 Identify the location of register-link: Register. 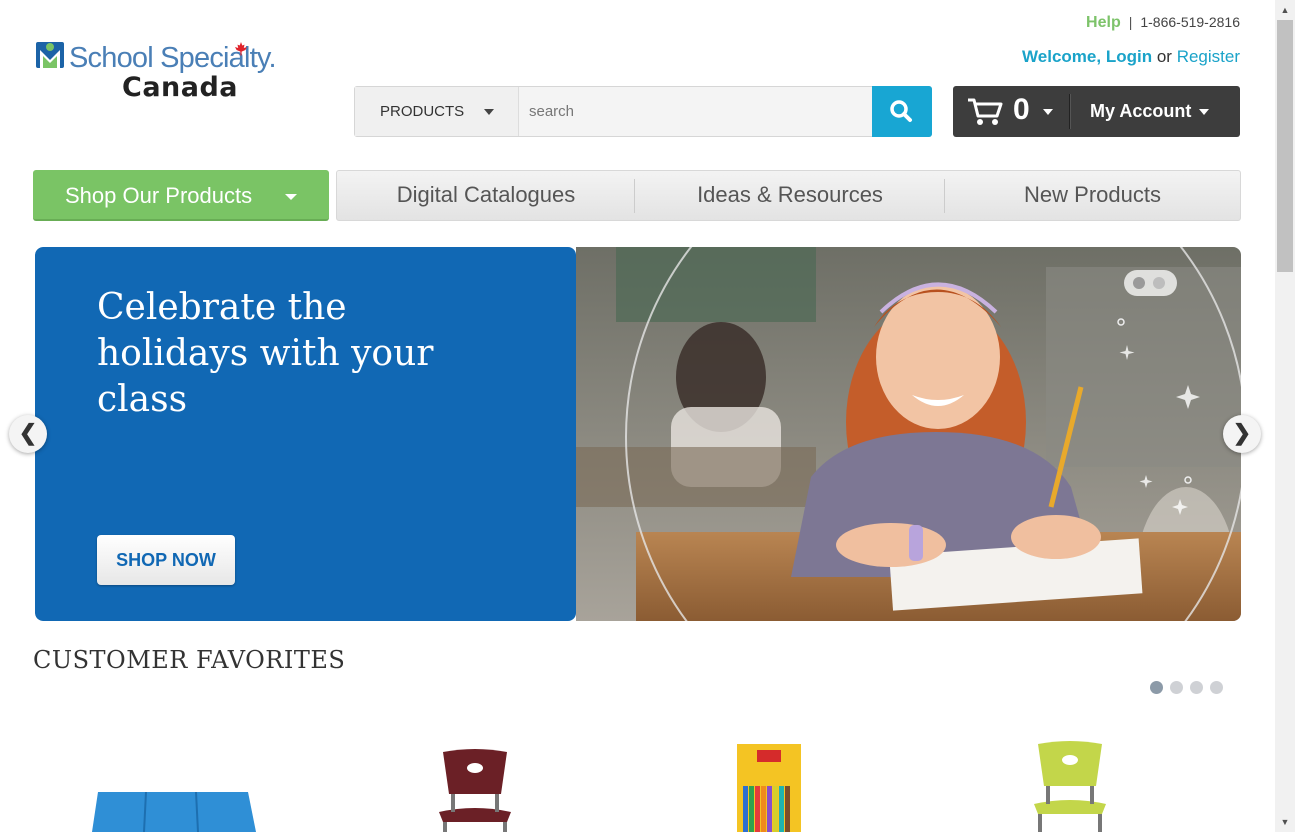
(1208, 56).